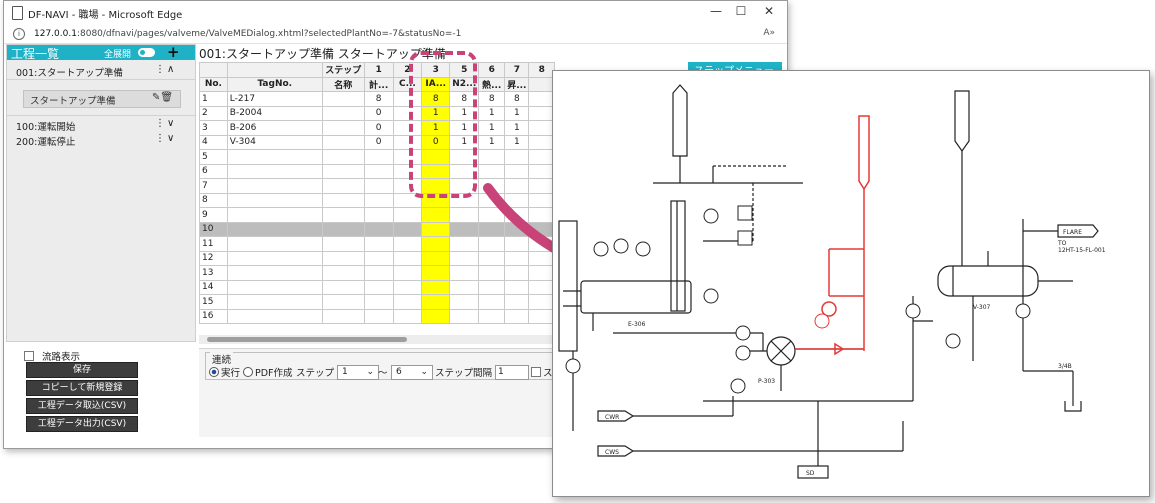  I want to click on header-step-7: 7, so click(517, 70).